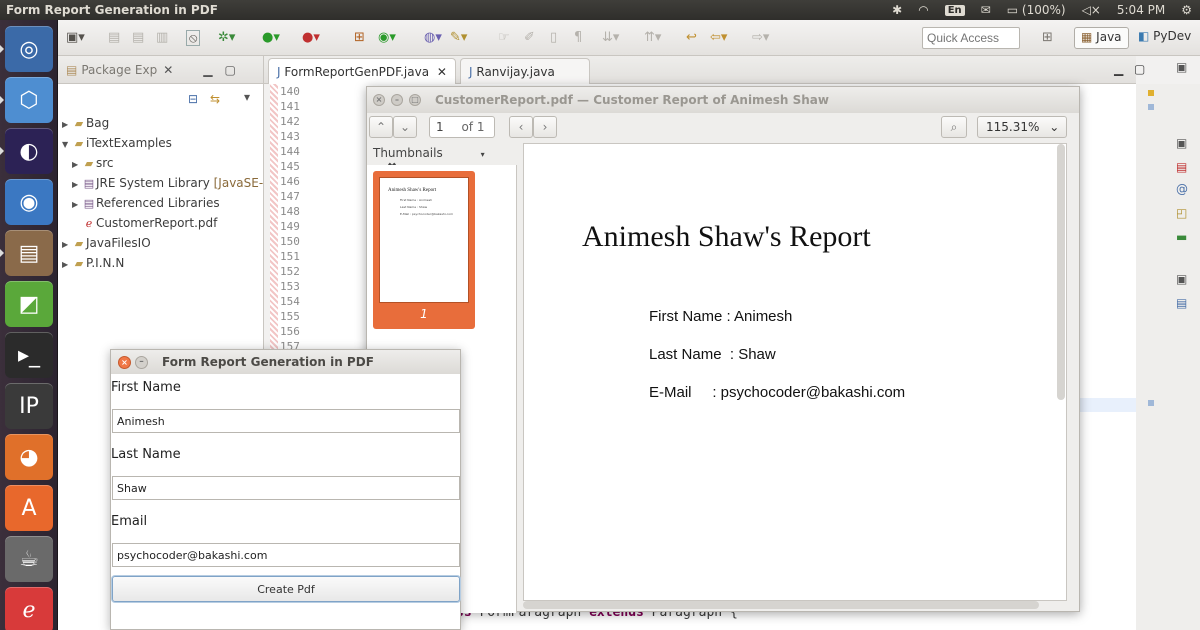 The width and height of the screenshot is (1200, 630). Describe the element at coordinates (897, 10) in the screenshot. I see `bluetooth-icon: ✱` at that location.